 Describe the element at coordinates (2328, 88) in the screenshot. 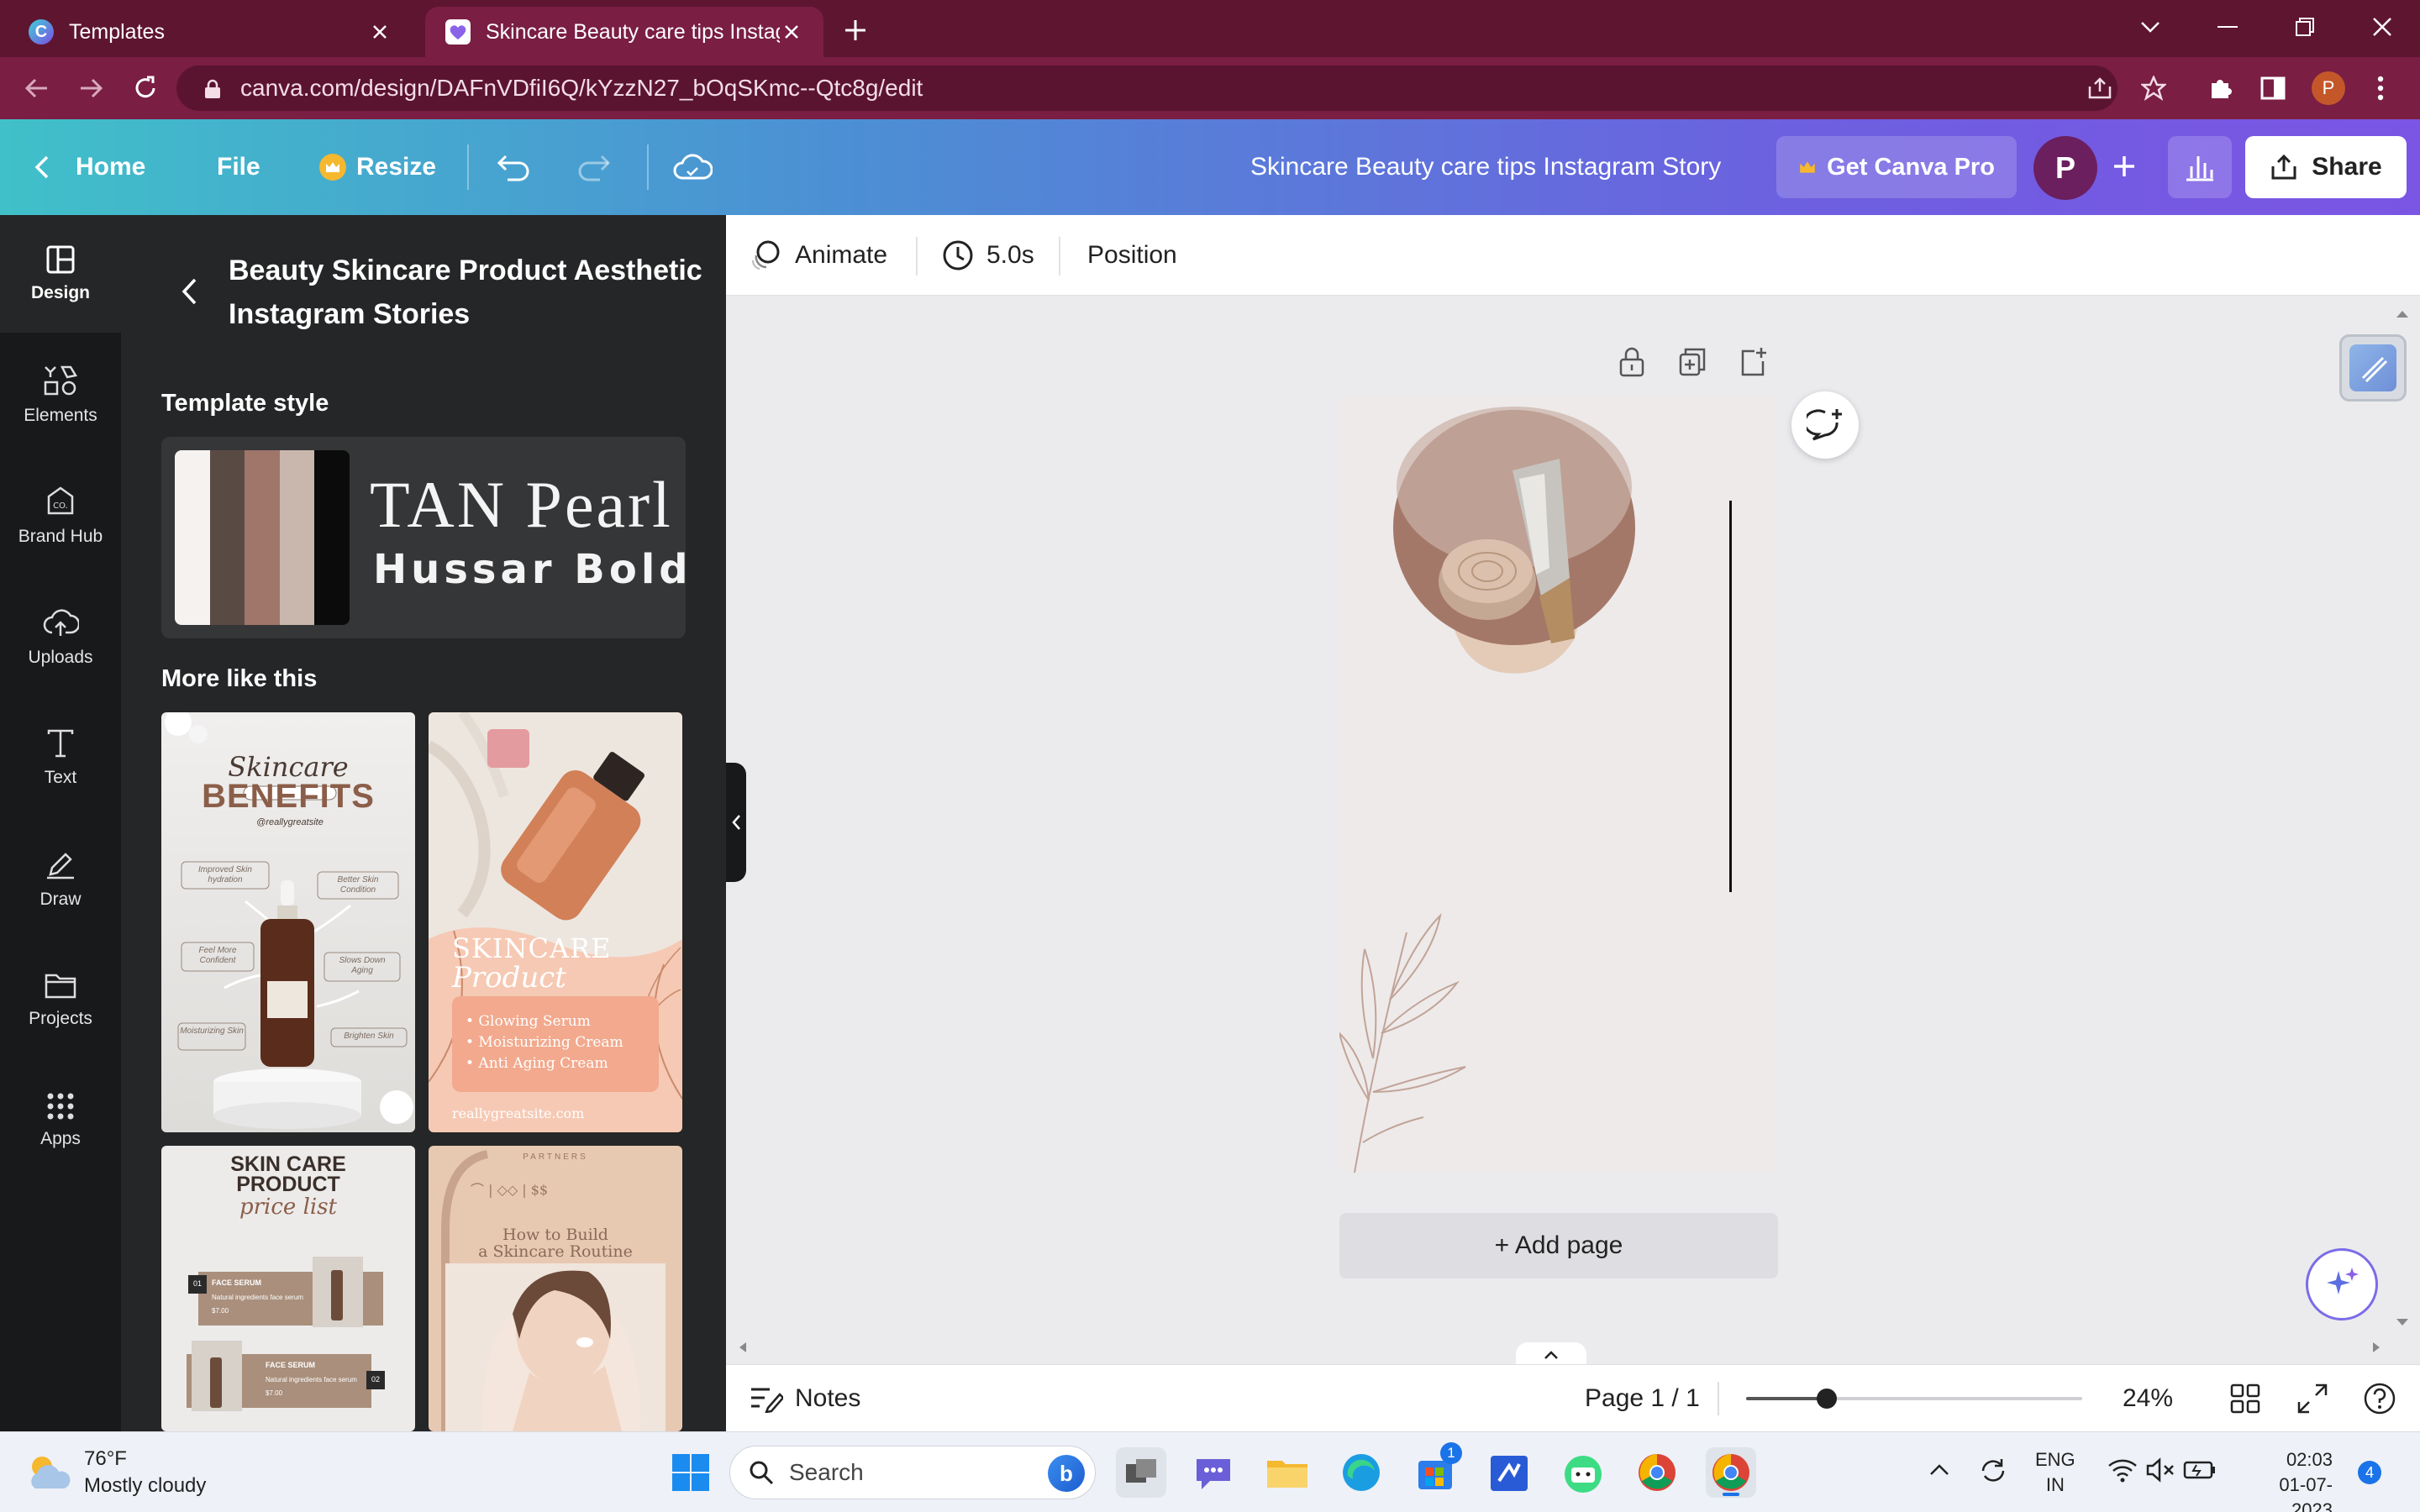

I see `profile-avatar: P` at that location.